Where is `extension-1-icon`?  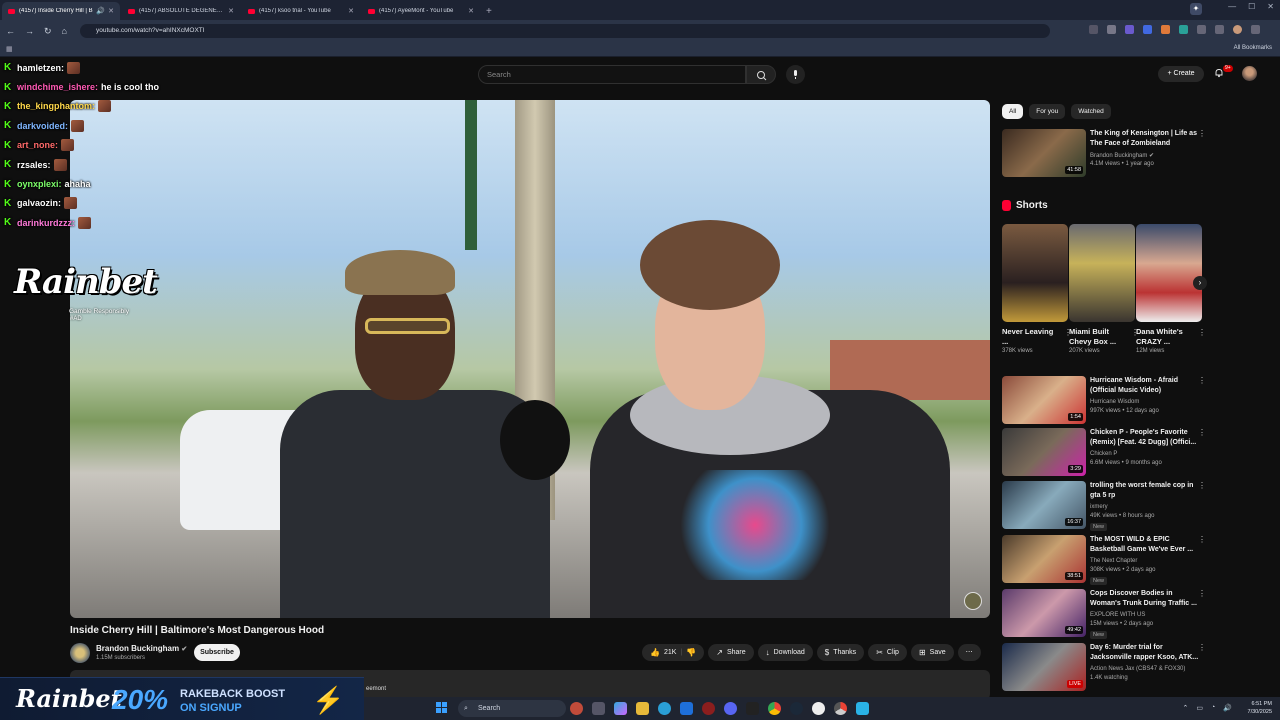
extension-1-icon is located at coordinates (1129, 29).